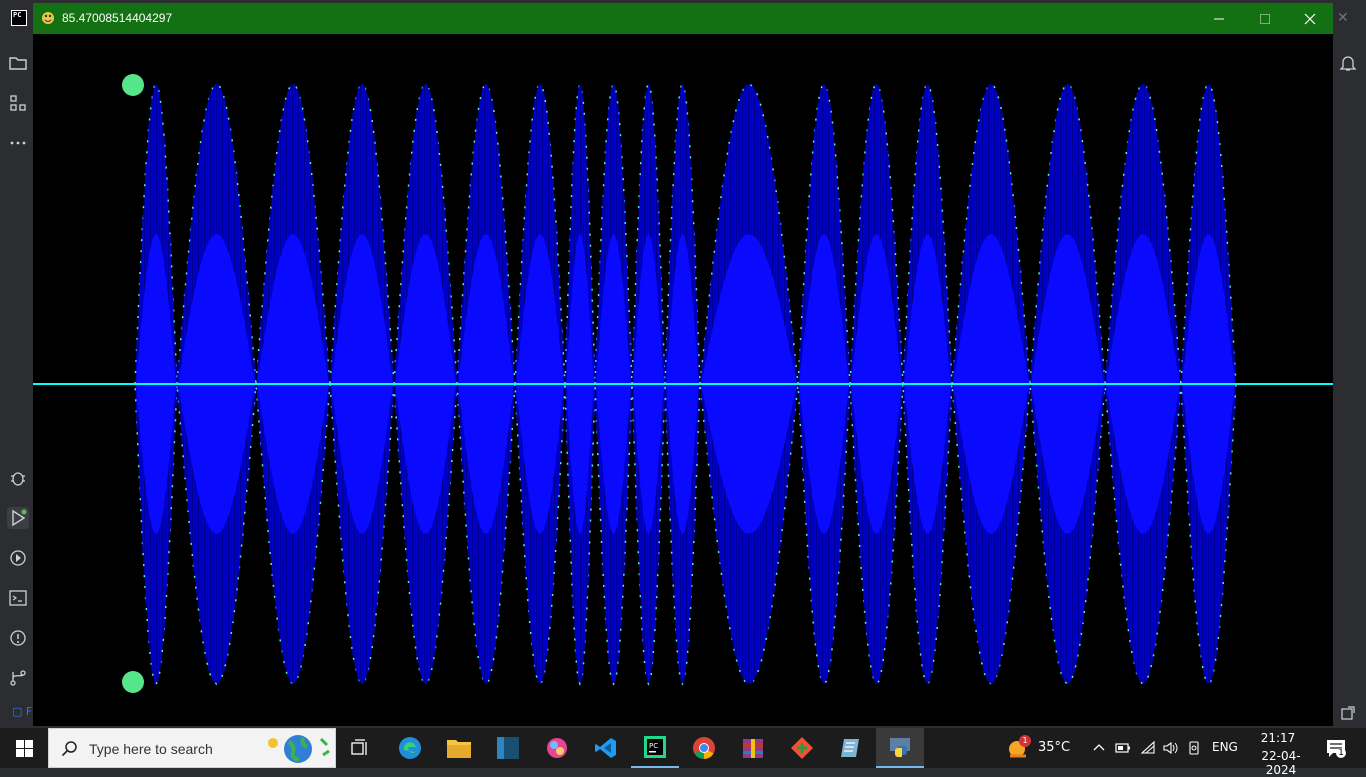  Describe the element at coordinates (16, 380) in the screenshot. I see `ide-left-toolbar` at that location.